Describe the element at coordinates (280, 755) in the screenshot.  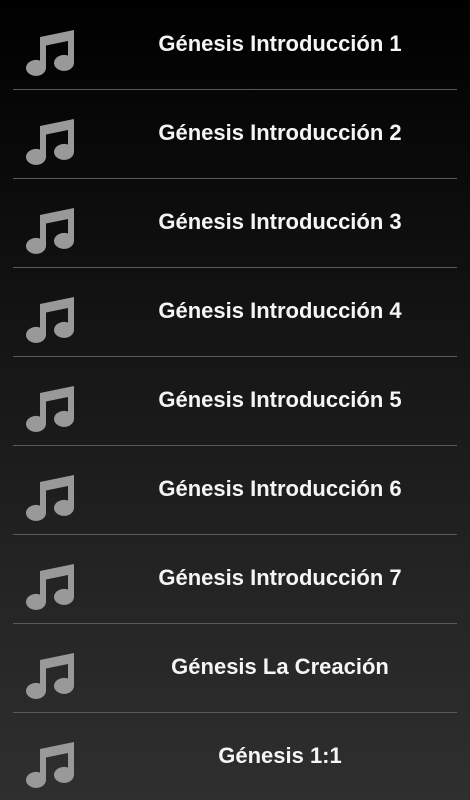
I see `list-item-label: Génesis 1:1` at that location.